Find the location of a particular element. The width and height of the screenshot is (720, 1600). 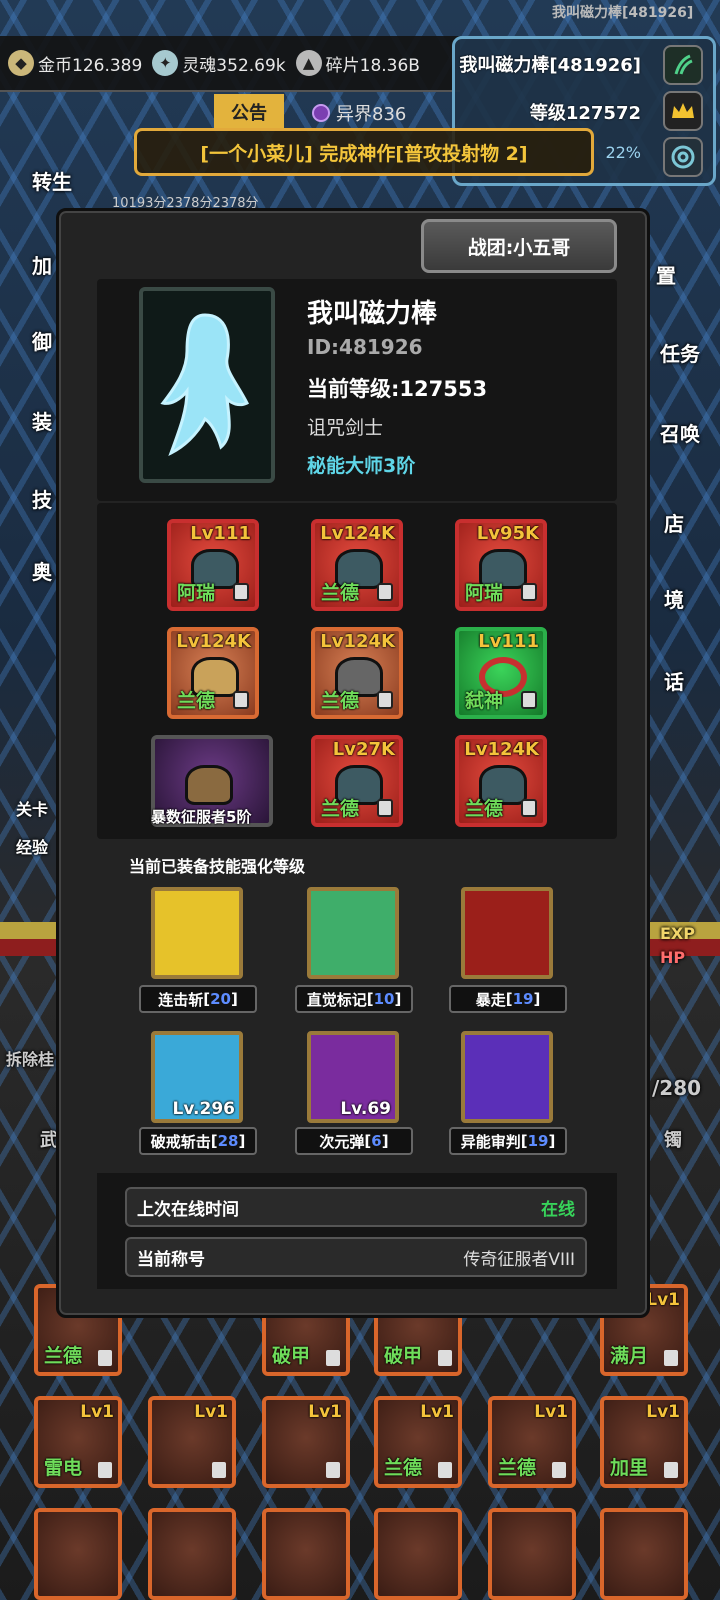

ghost-avatar-icon is located at coordinates (205, 385).